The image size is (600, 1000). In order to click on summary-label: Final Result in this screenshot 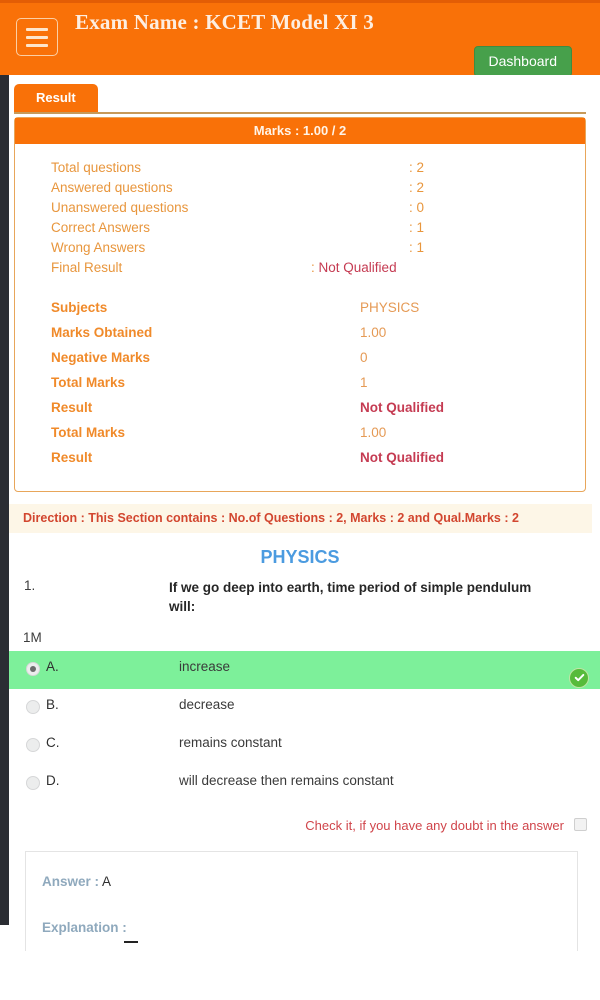, I will do `click(87, 267)`.